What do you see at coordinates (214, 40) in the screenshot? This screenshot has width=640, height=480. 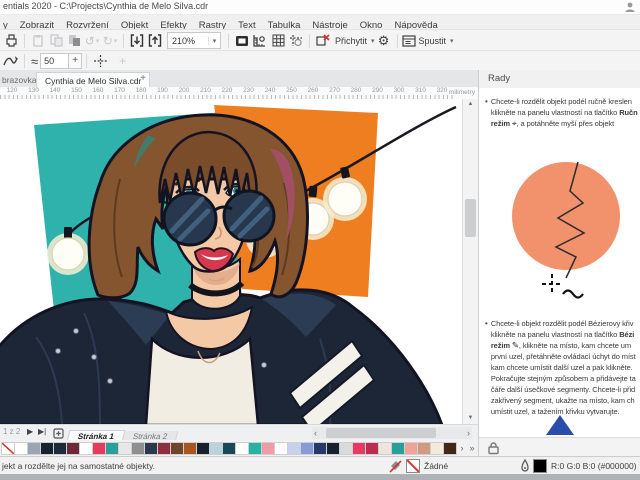 I see `chevron-down-icon: ▾` at bounding box center [214, 40].